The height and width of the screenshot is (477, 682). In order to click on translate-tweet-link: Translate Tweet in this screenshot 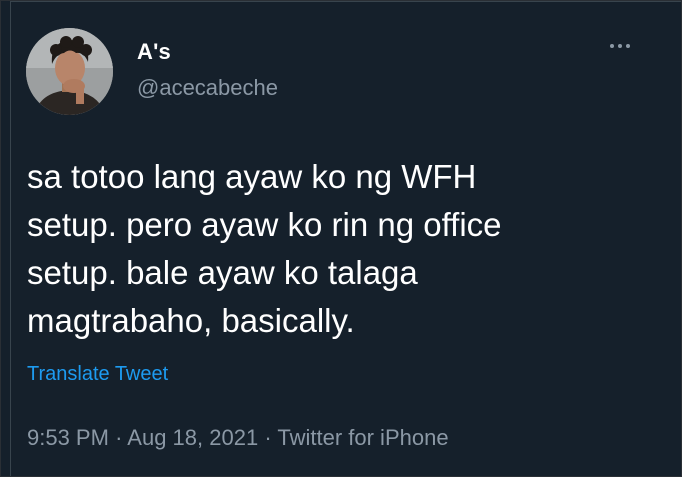, I will do `click(97, 374)`.